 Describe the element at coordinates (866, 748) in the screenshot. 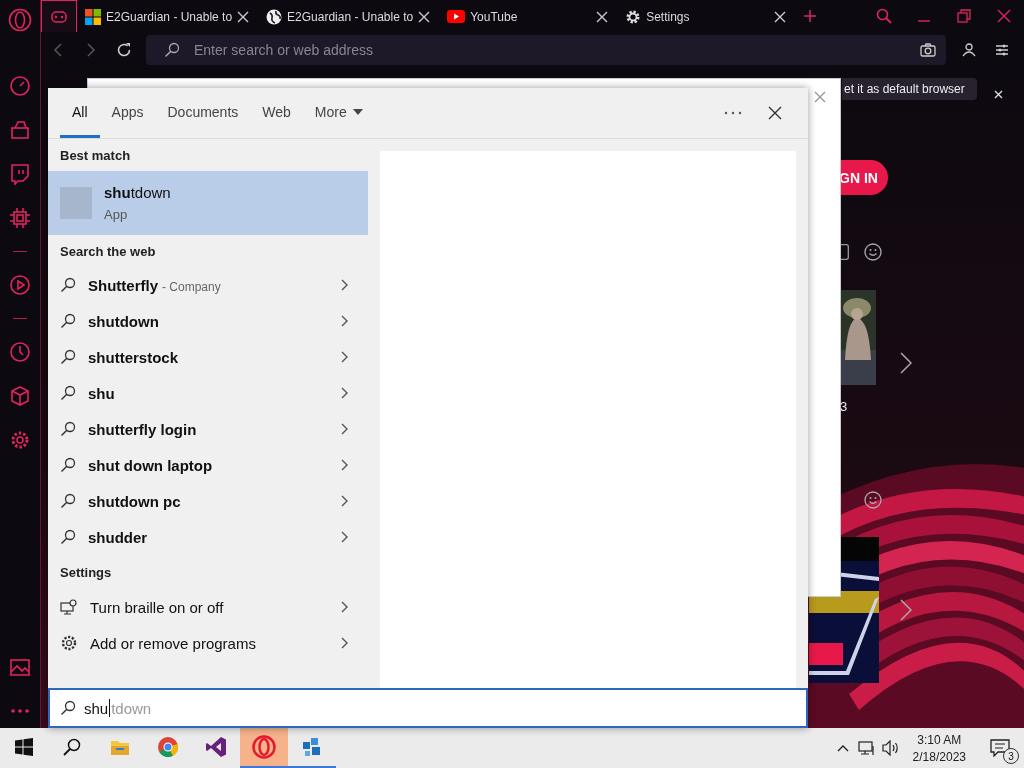

I see `network-icon` at that location.